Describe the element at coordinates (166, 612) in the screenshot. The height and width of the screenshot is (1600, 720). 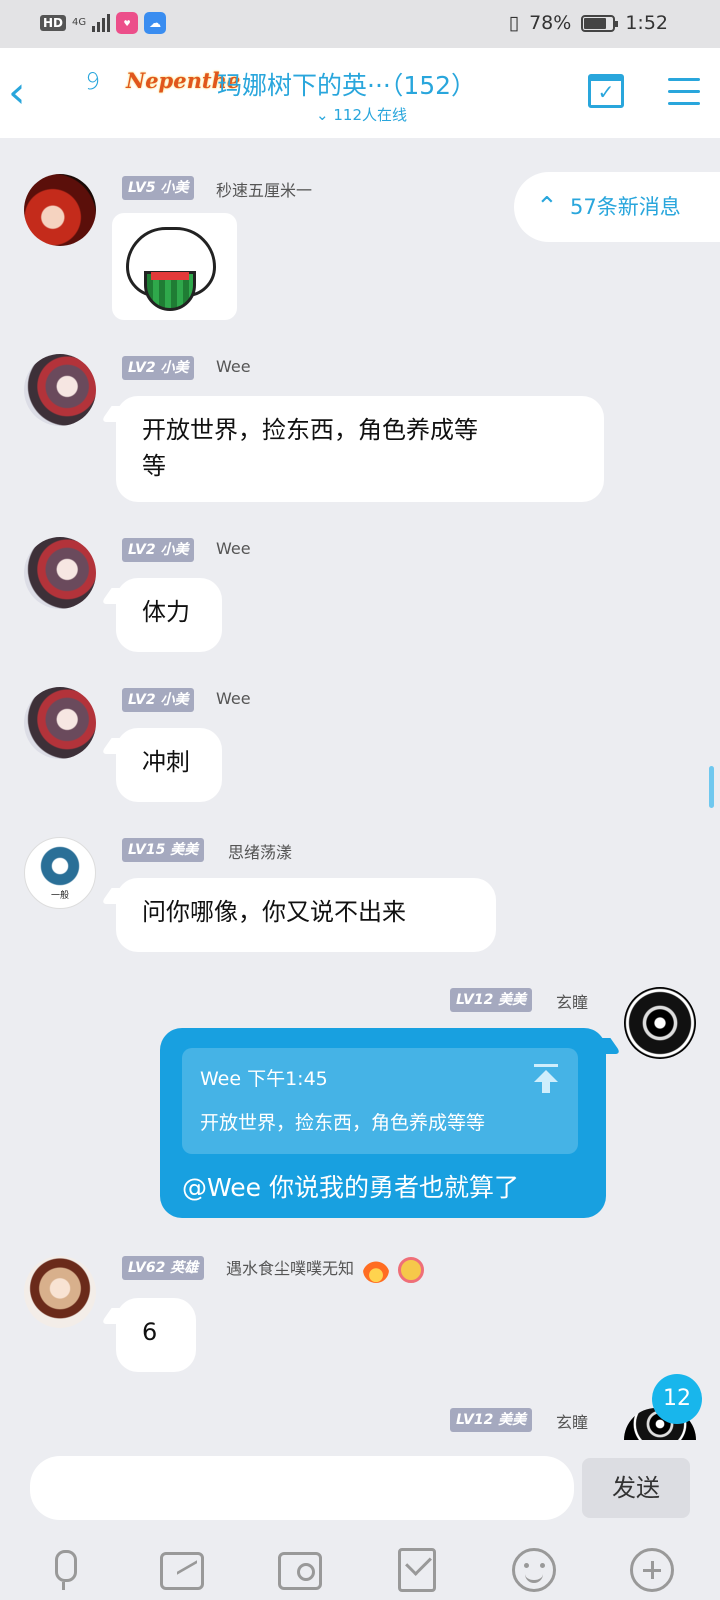
I see `message-text: 体力` at that location.